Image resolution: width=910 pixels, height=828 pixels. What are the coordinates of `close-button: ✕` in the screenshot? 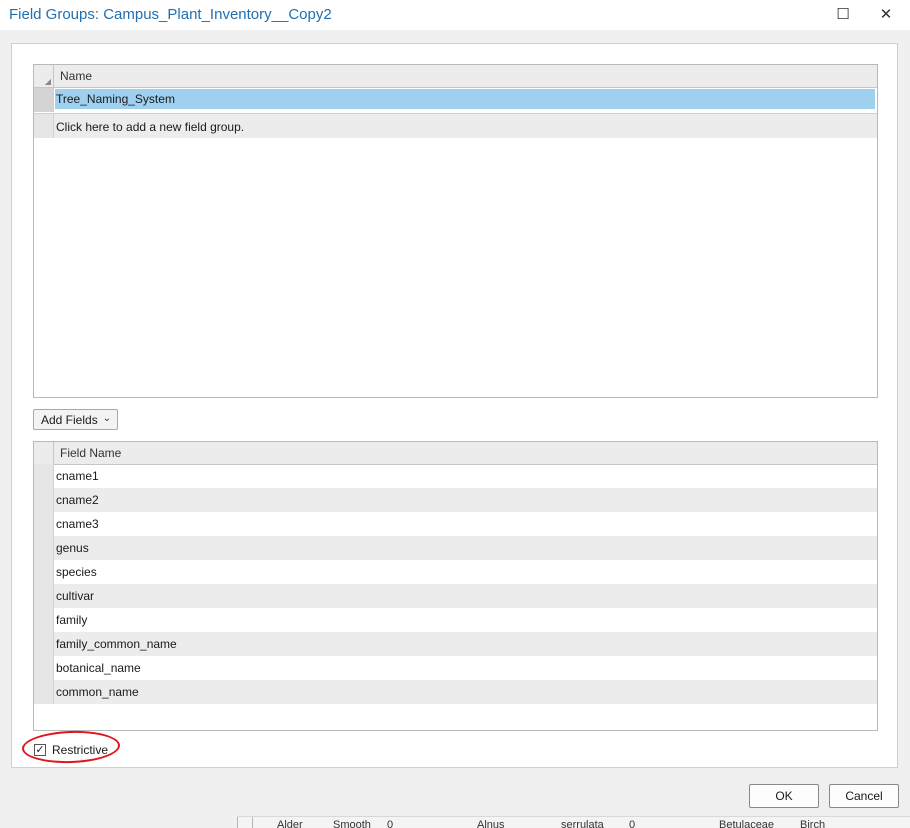 It's located at (886, 14).